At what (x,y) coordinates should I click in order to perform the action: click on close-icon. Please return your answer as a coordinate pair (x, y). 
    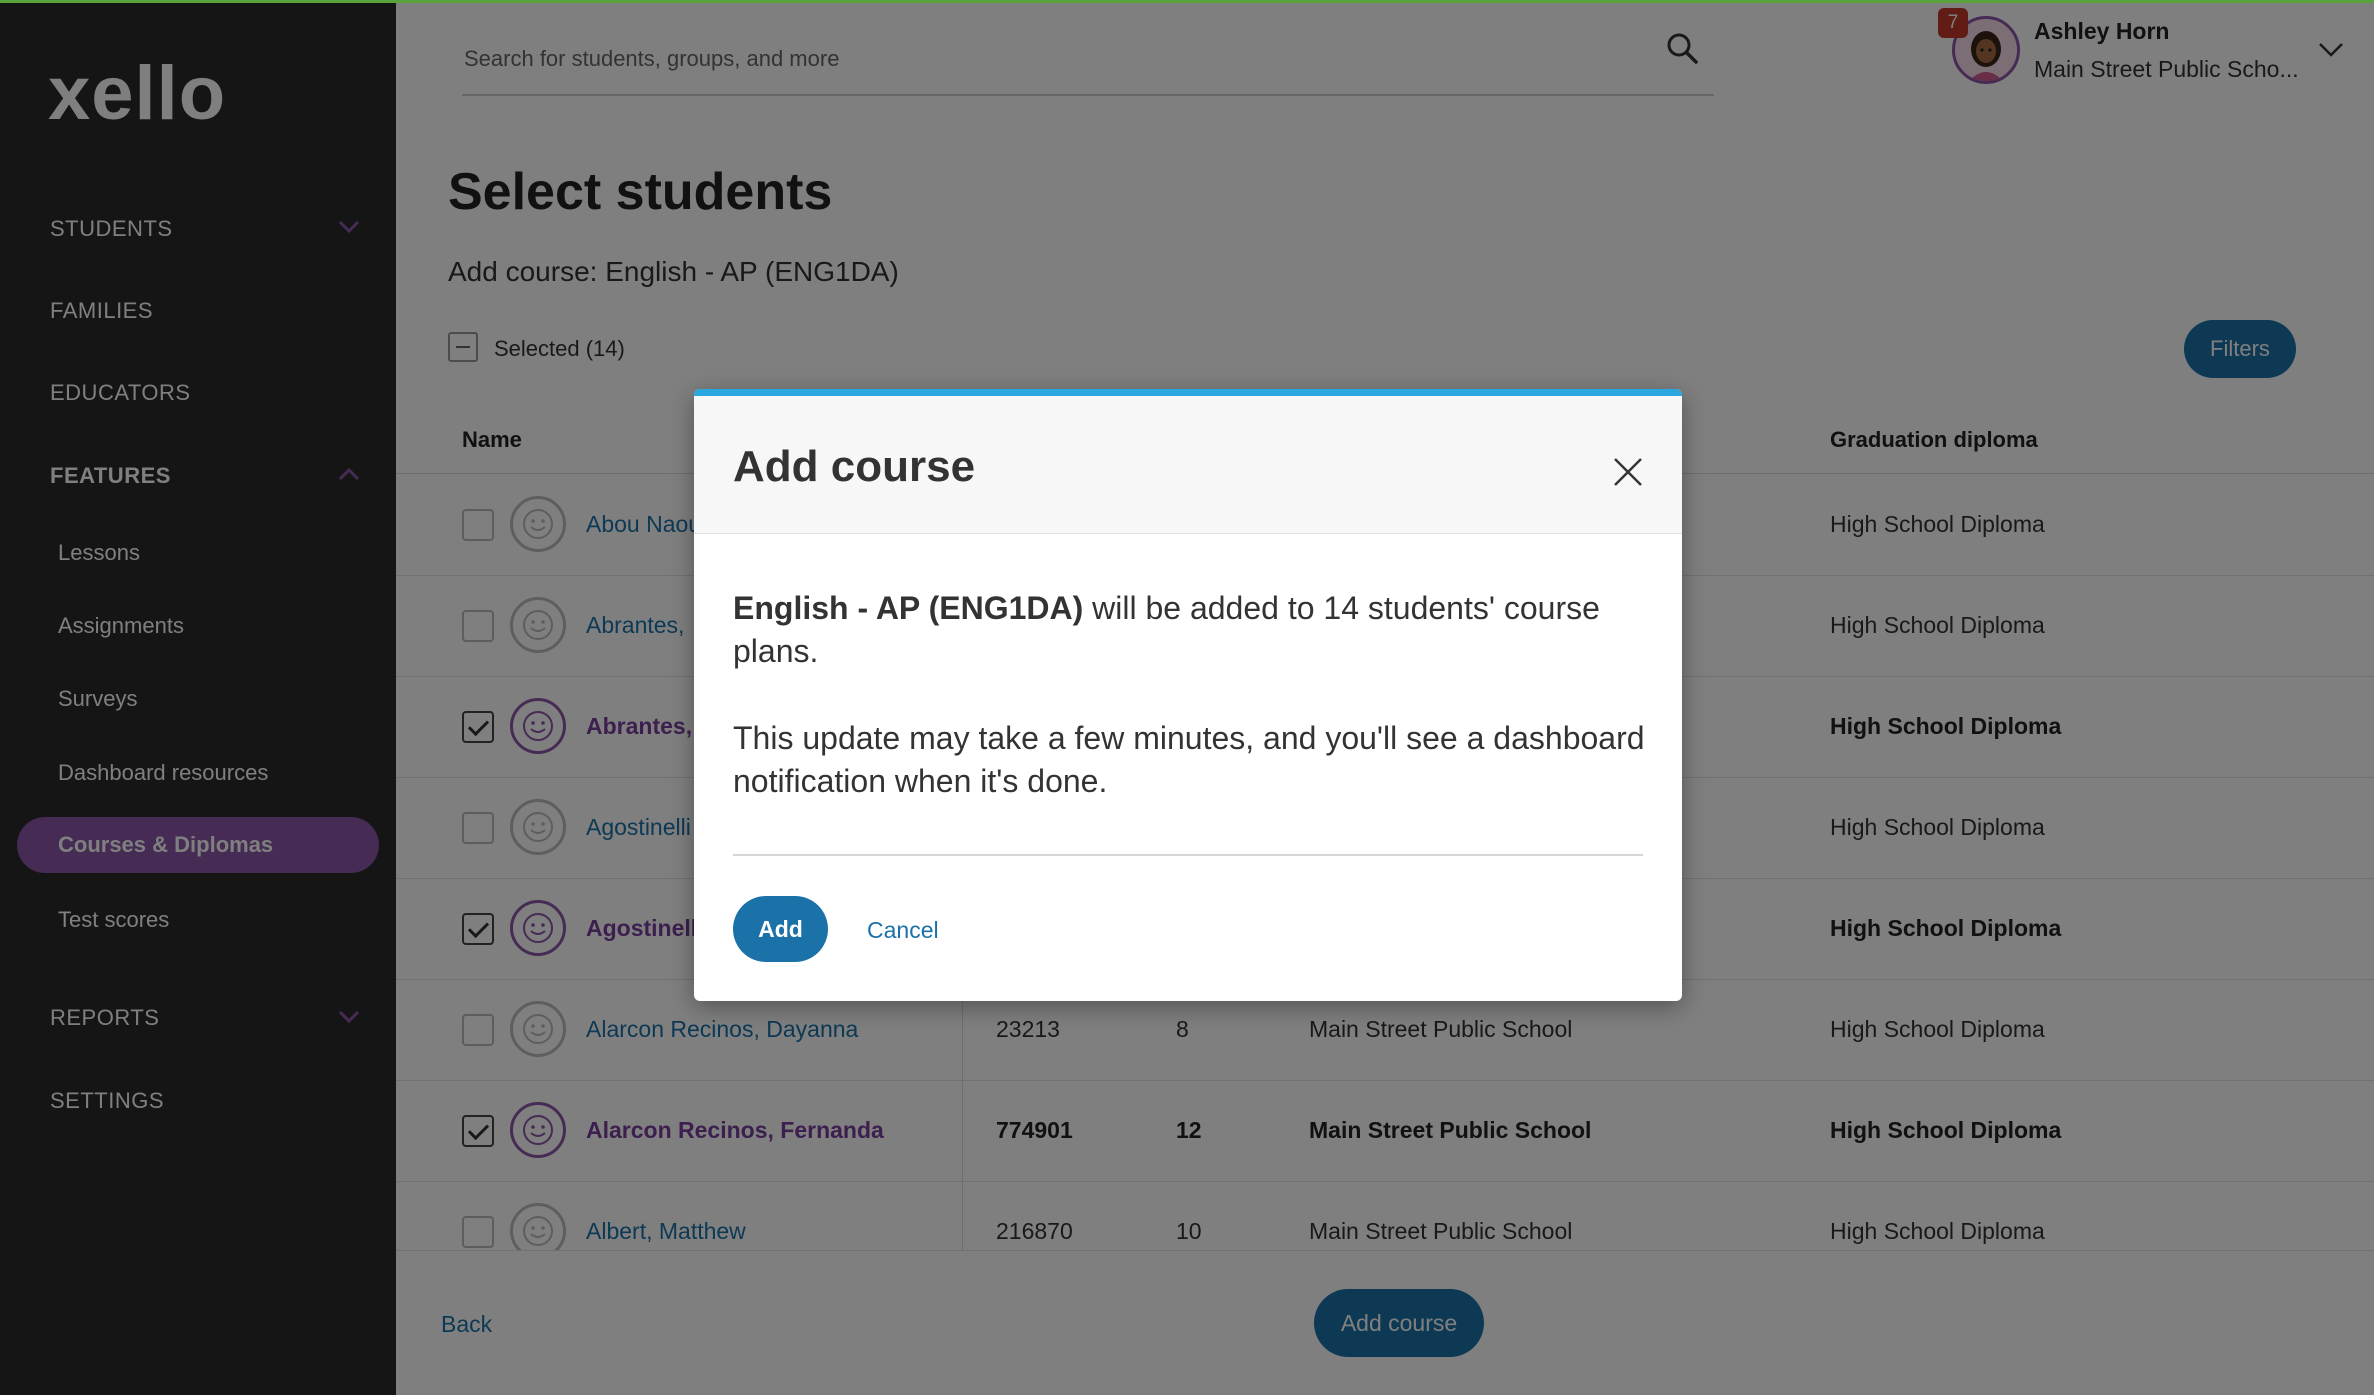
    Looking at the image, I should click on (1628, 472).